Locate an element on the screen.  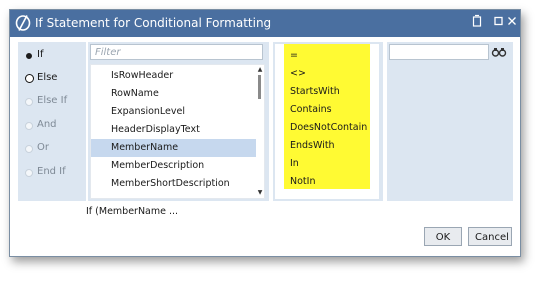
radio-and: And is located at coordinates (54, 126).